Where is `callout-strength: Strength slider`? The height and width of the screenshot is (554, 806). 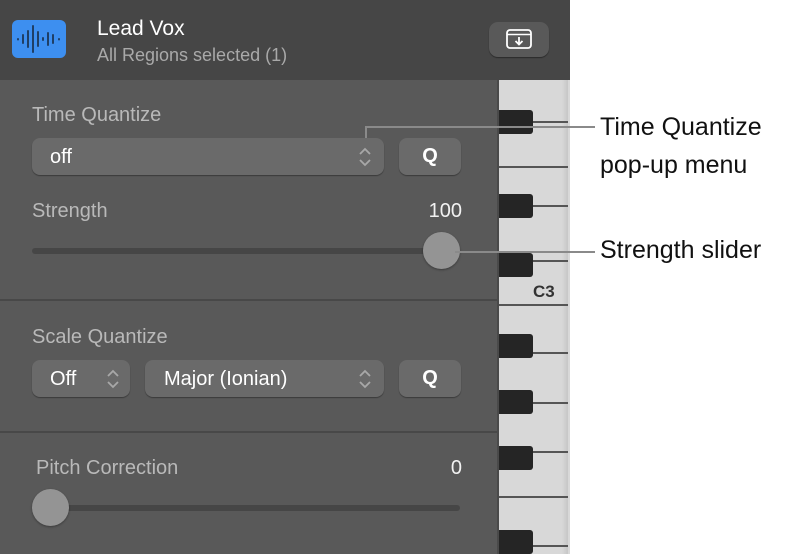
callout-strength: Strength slider is located at coordinates (681, 250).